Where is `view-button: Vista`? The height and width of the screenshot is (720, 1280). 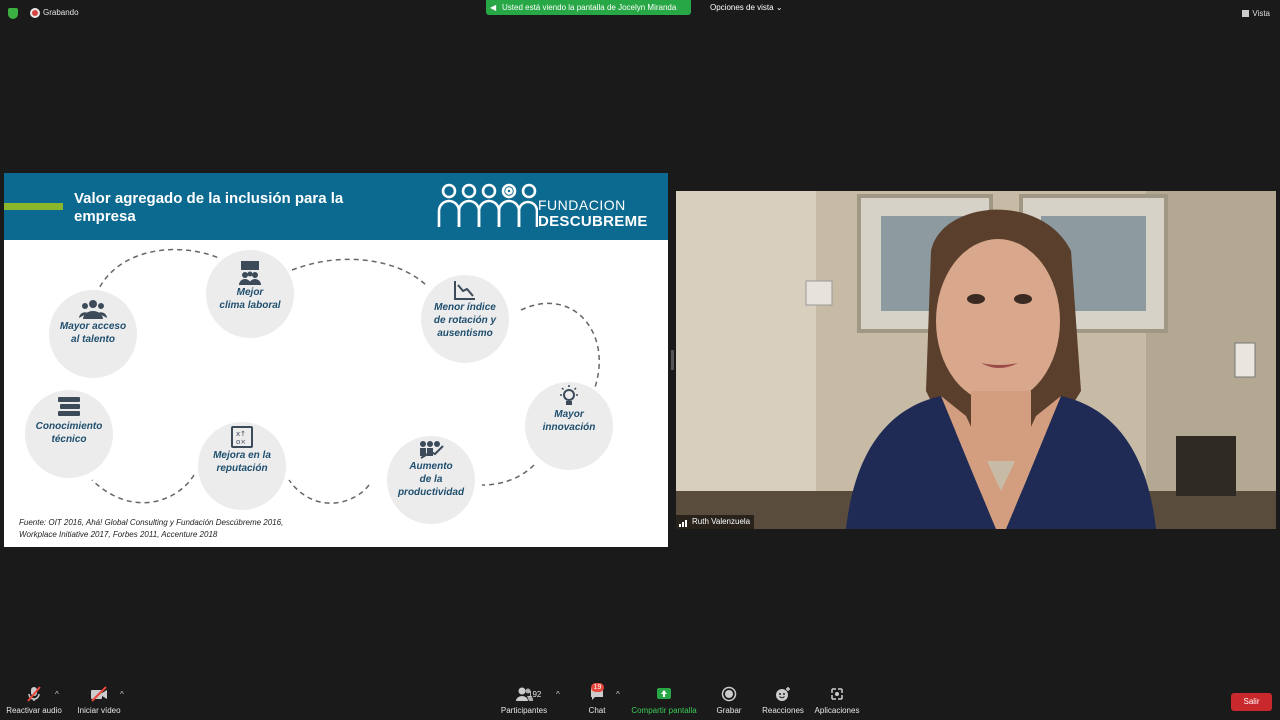 view-button: Vista is located at coordinates (1256, 13).